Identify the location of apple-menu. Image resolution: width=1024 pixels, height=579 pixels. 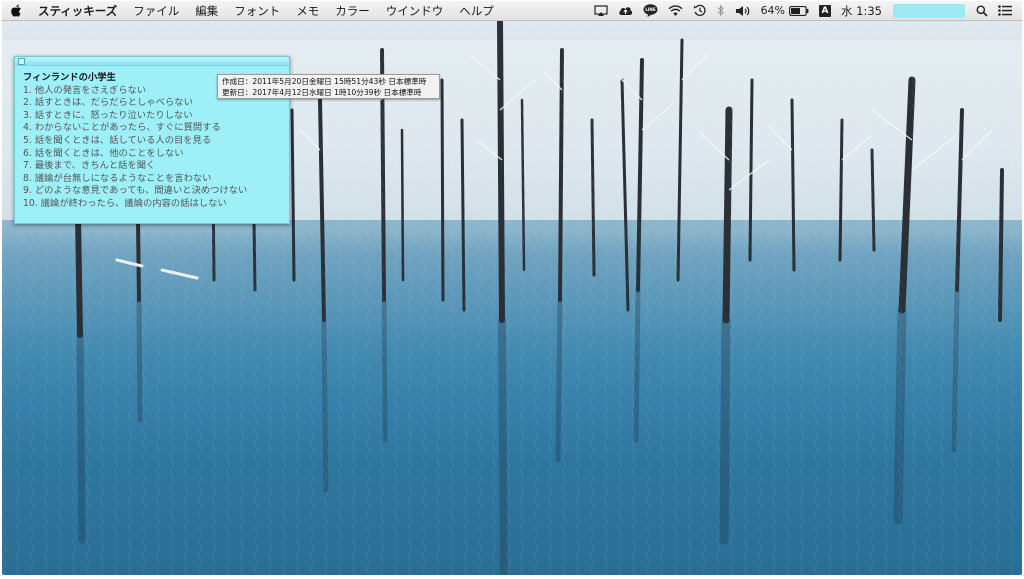
(16, 11).